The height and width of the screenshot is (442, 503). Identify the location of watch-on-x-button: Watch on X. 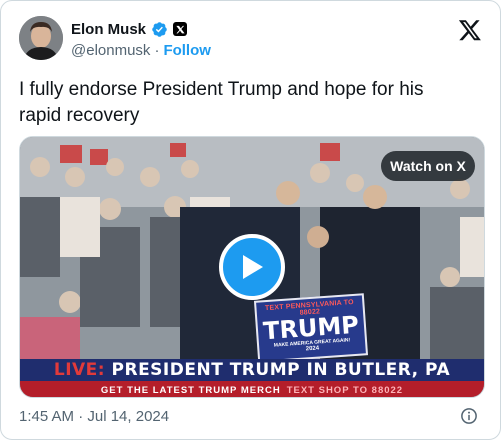
(428, 166).